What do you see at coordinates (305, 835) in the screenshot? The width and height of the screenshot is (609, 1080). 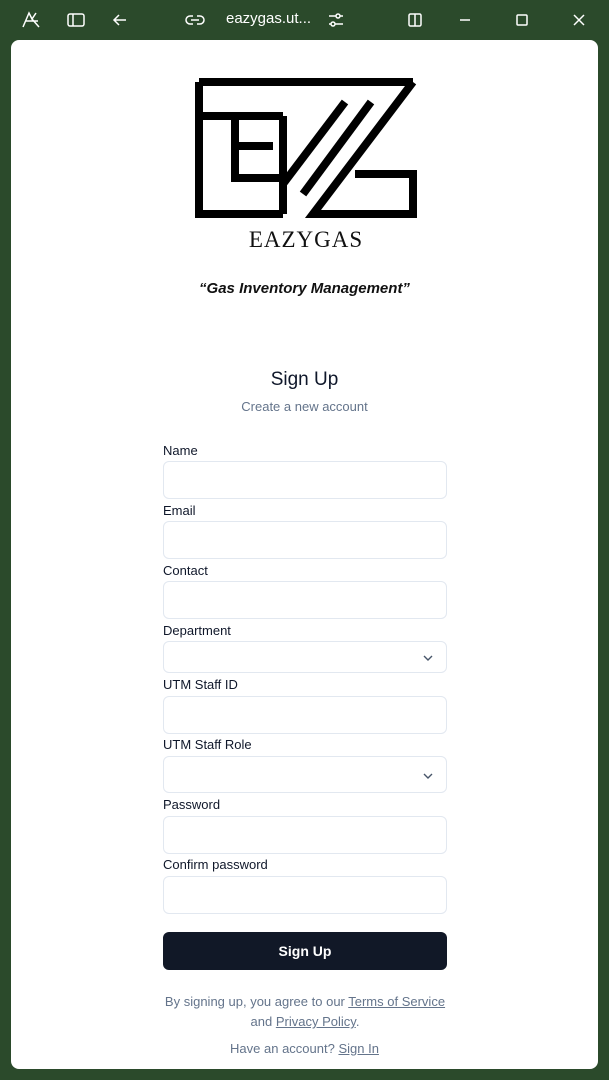 I see `password-input` at bounding box center [305, 835].